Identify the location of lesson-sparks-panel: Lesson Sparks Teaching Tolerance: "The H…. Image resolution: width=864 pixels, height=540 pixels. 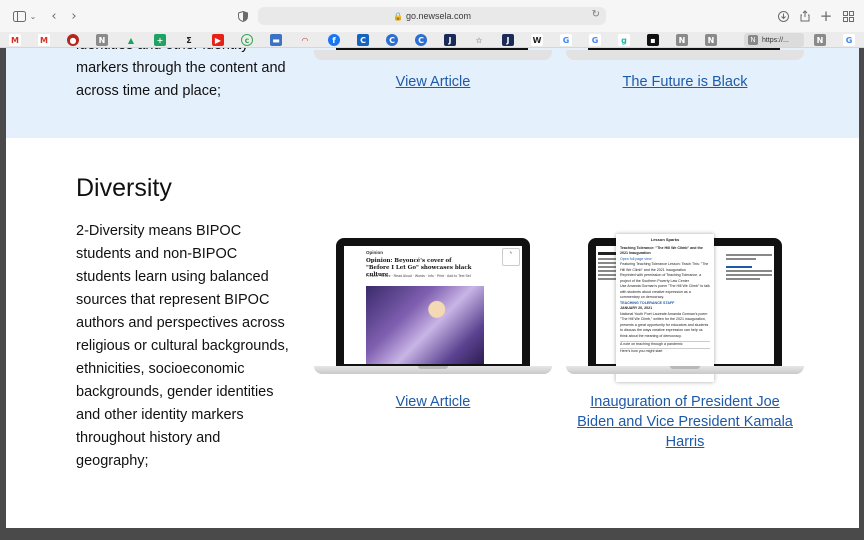
(665, 308).